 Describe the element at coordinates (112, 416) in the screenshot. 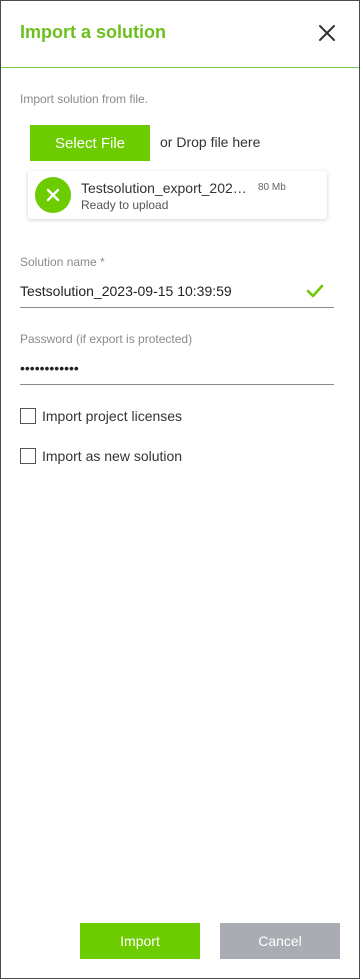

I see `import-licenses-label: Import project licenses` at that location.